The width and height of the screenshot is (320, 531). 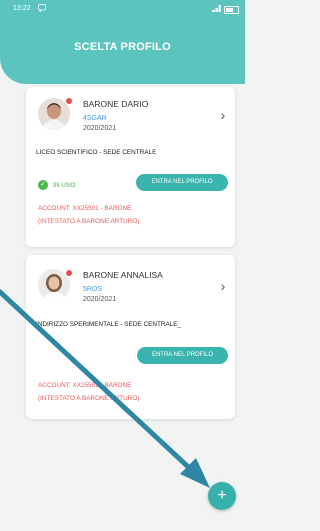 I want to click on app-header: 13:22 SCELTA PROFILO, so click(x=122, y=42).